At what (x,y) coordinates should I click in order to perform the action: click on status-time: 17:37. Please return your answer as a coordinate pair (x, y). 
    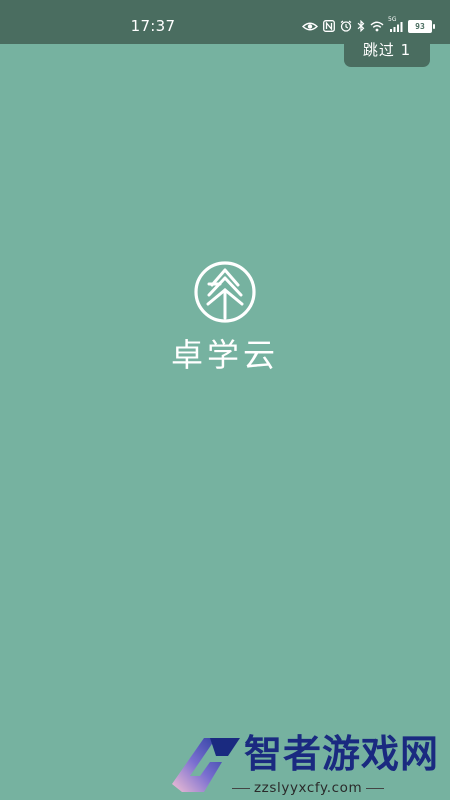
    Looking at the image, I should click on (153, 26).